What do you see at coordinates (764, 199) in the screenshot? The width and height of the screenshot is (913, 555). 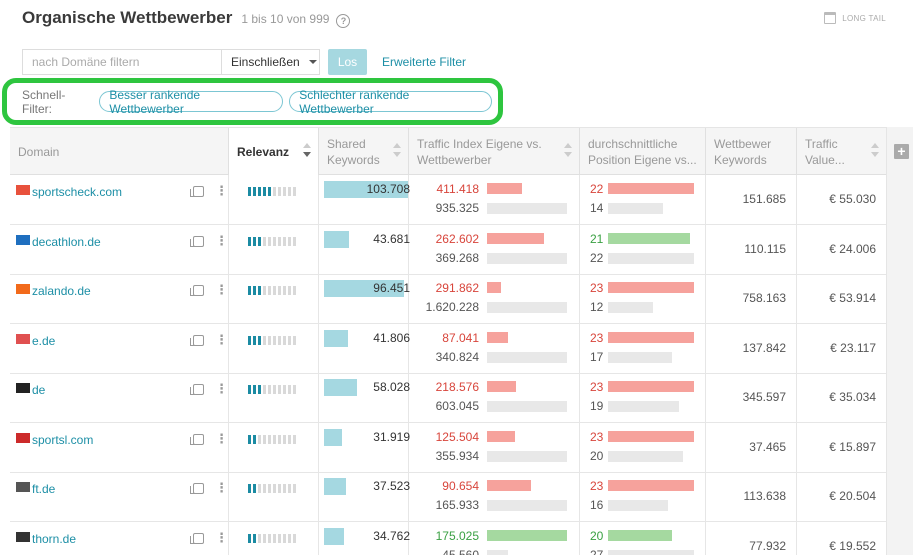 I see `competitor-keywords-value: 151.685` at bounding box center [764, 199].